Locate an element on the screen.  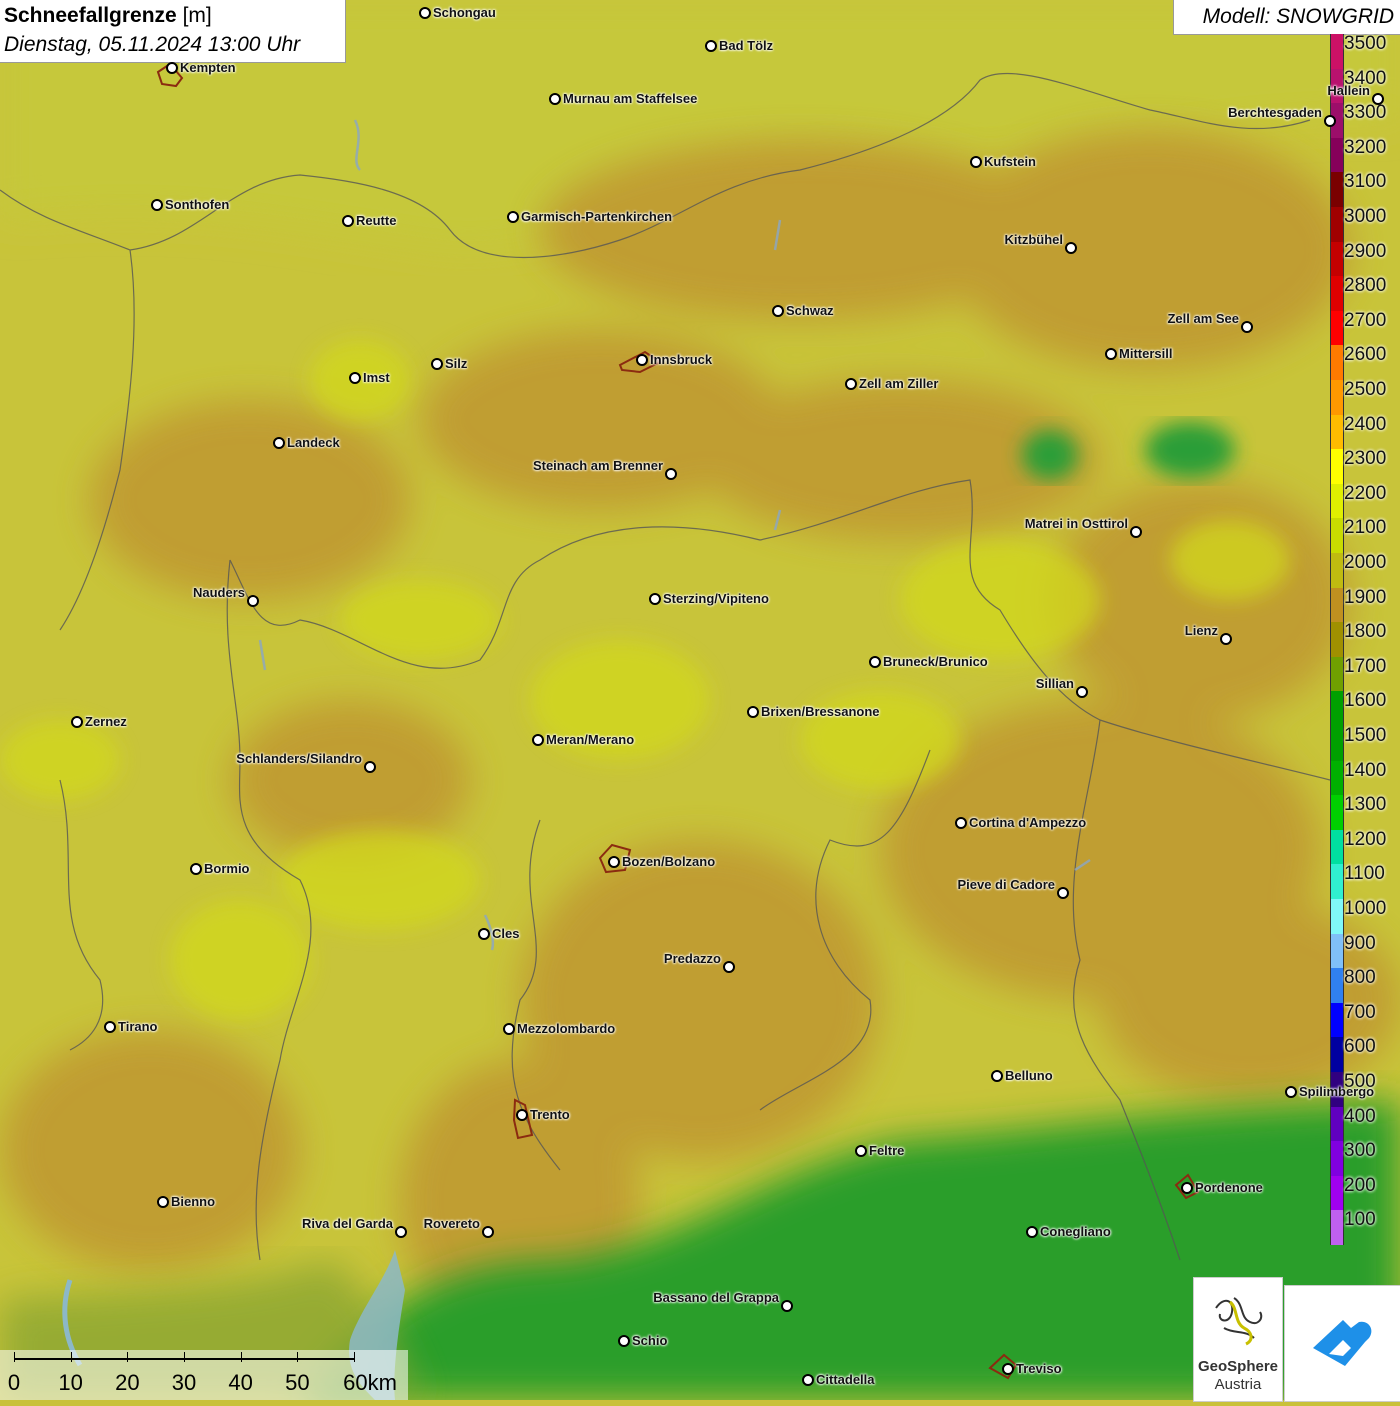
geosphere-austria-logo: GeoSphere Austria is located at coordinates (1238, 1339).